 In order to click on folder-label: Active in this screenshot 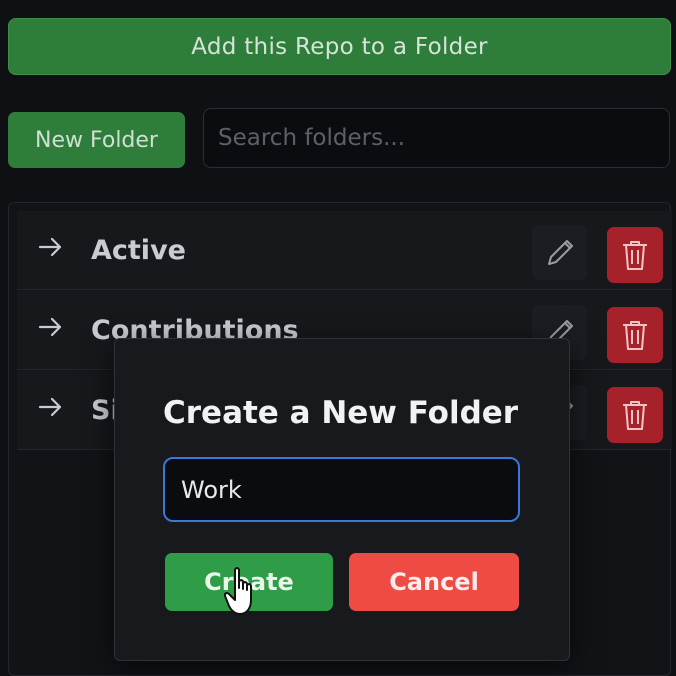, I will do `click(138, 250)`.